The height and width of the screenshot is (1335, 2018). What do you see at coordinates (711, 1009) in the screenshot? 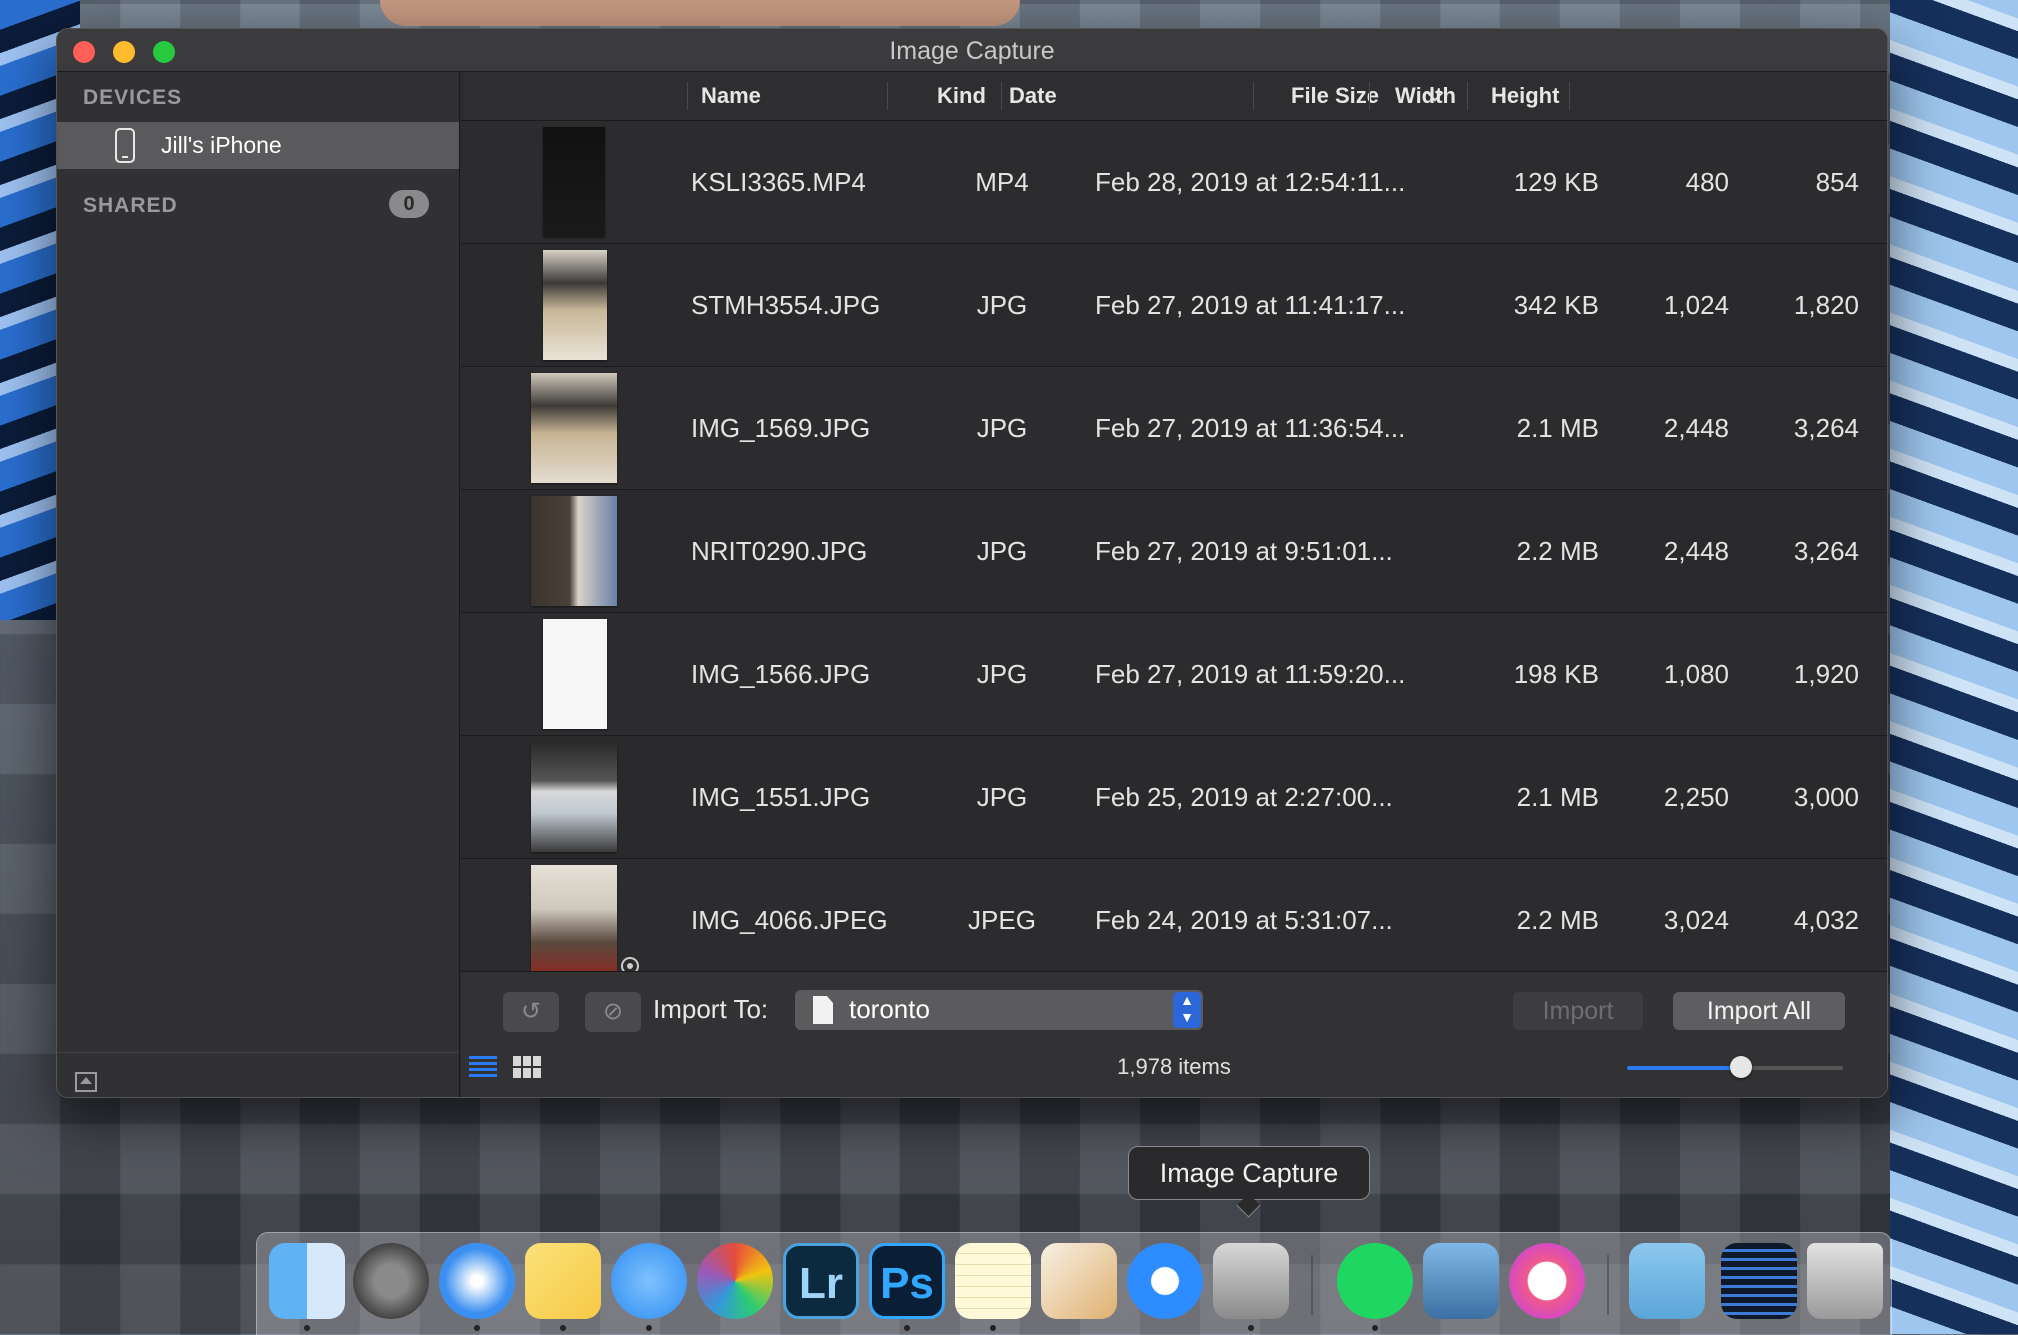
I see `import-to-label: Import To:` at bounding box center [711, 1009].